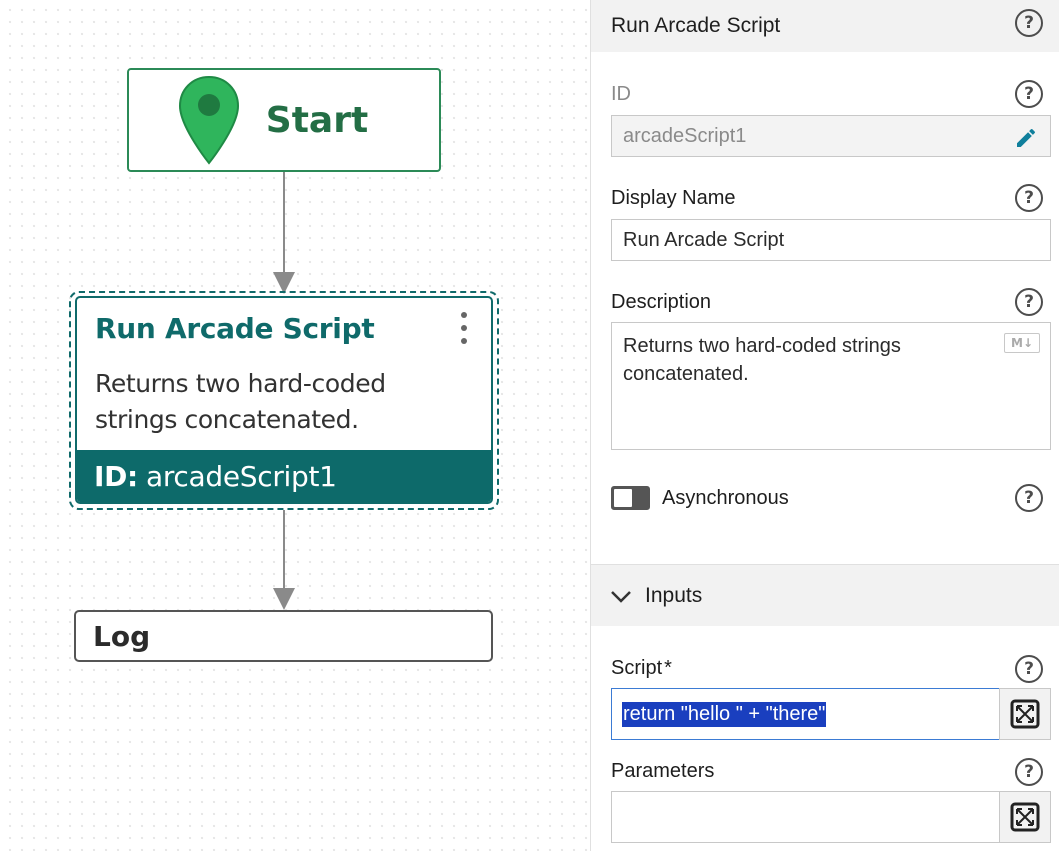 The image size is (1059, 851). What do you see at coordinates (831, 136) in the screenshot?
I see `id-field: arcadeScript1` at bounding box center [831, 136].